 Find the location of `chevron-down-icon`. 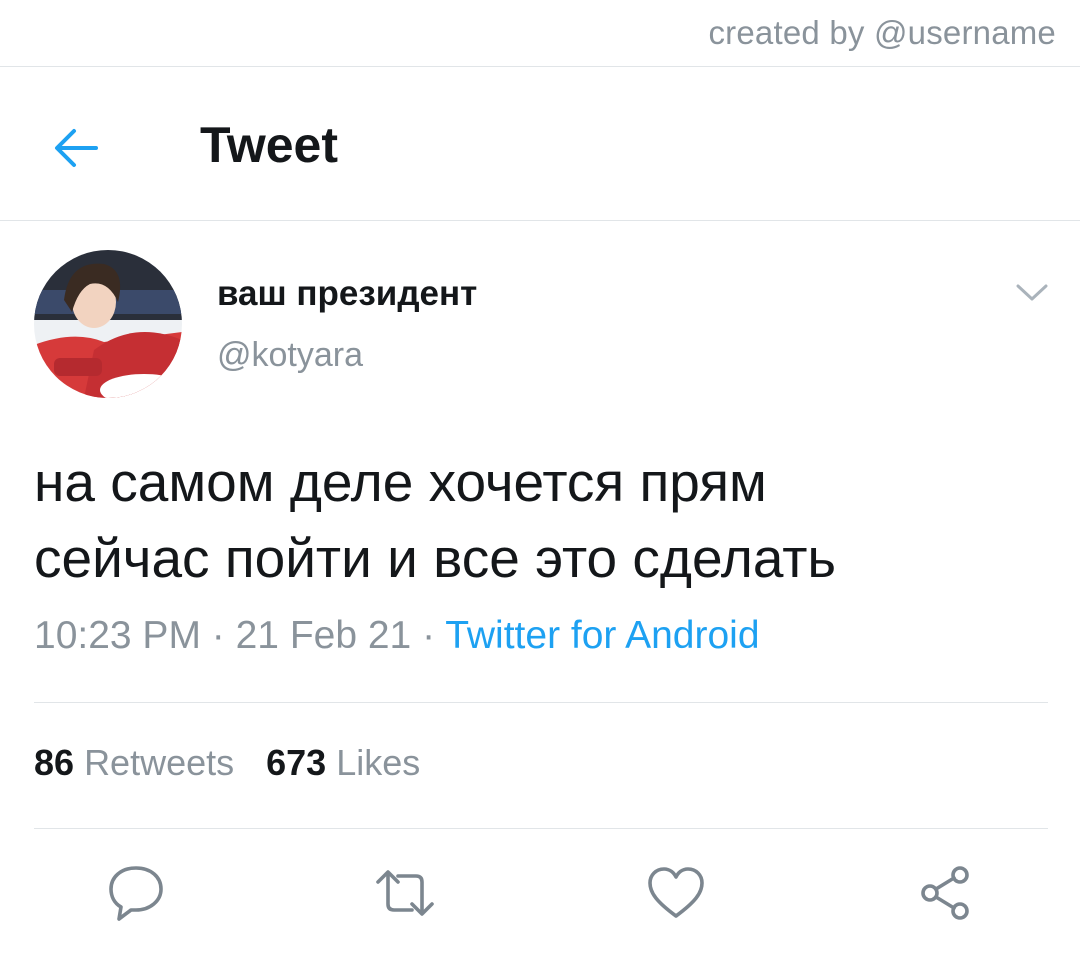

chevron-down-icon is located at coordinates (1032, 292).